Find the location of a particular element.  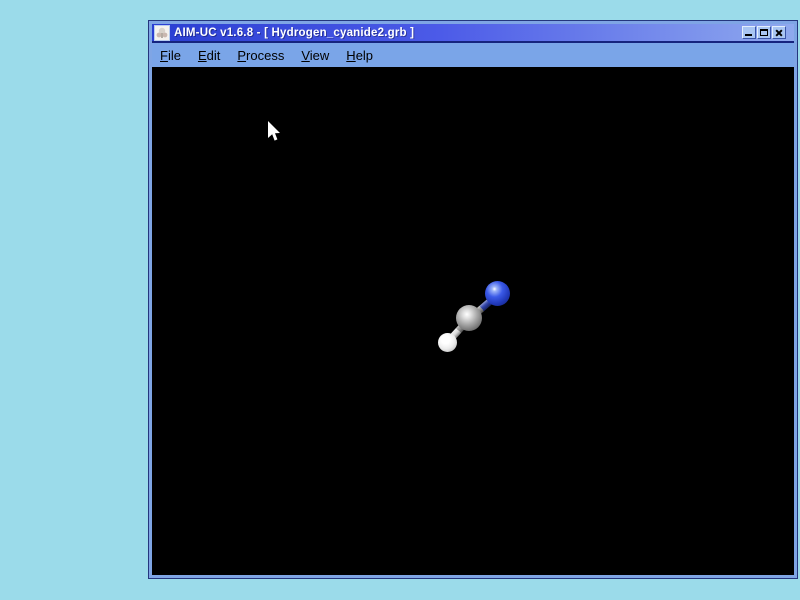

menu-item-view: View is located at coordinates (315, 55).